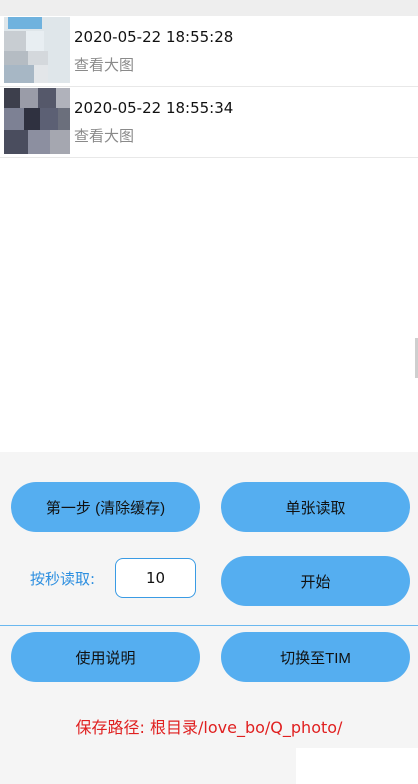  Describe the element at coordinates (154, 108) in the screenshot. I see `record-timestamp: 2020-05-22 18:55:34` at that location.